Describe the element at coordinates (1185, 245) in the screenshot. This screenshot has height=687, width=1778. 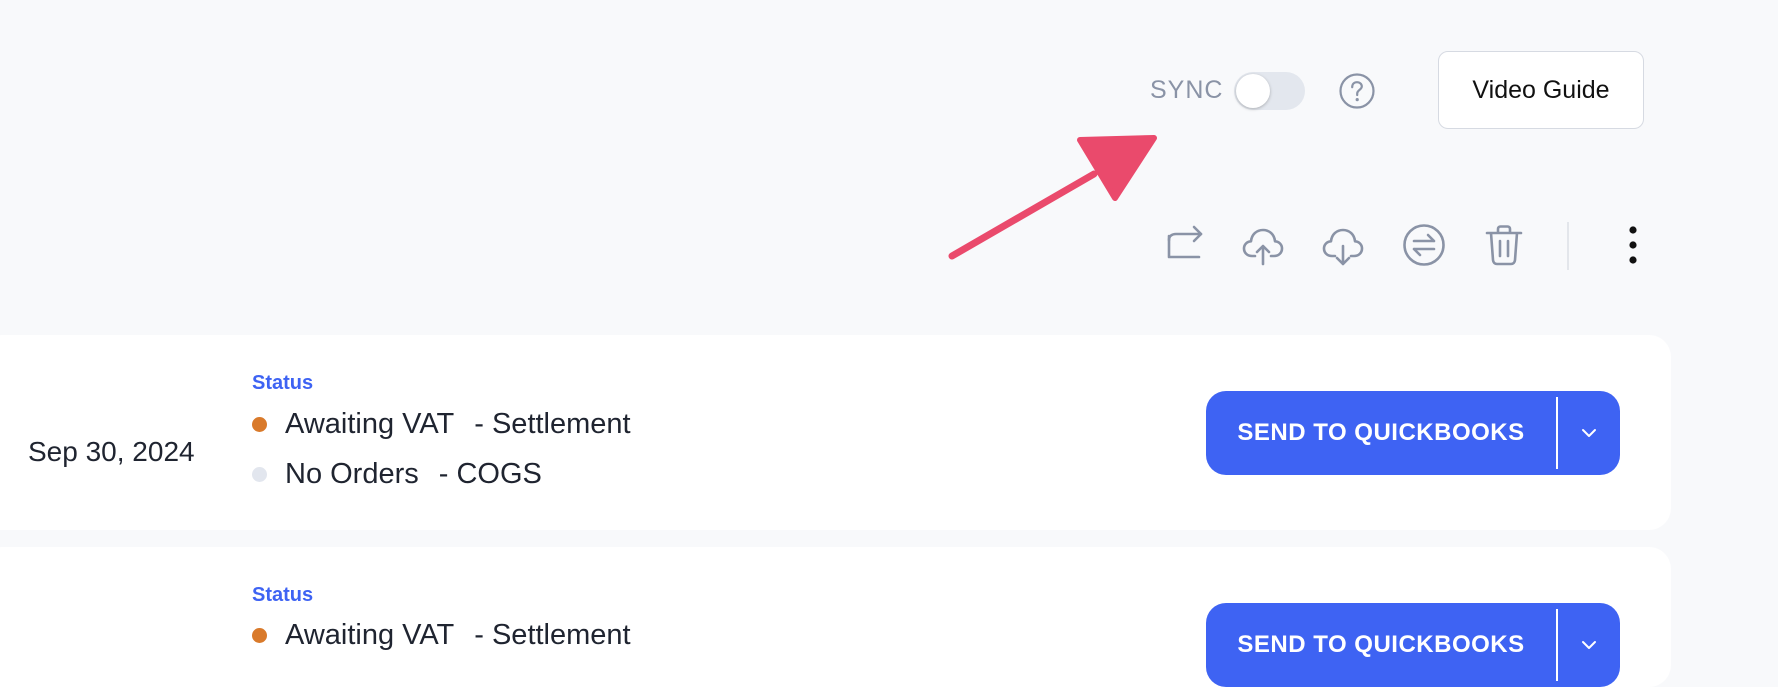
I see `share-forward-icon` at that location.